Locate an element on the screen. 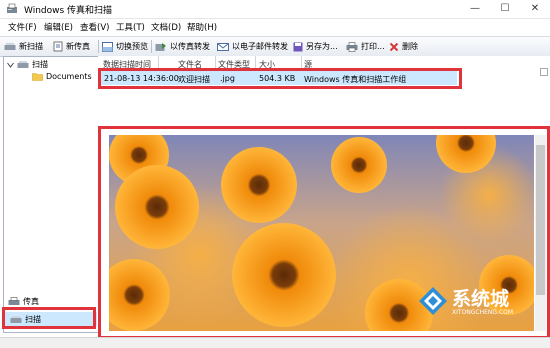  forward-email-button: 以电子邮件转发 is located at coordinates (252, 46).